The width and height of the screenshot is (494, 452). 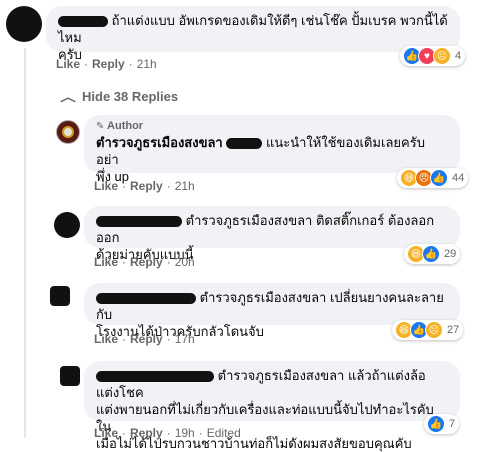 What do you see at coordinates (458, 56) in the screenshot?
I see `reaction-count: 4` at bounding box center [458, 56].